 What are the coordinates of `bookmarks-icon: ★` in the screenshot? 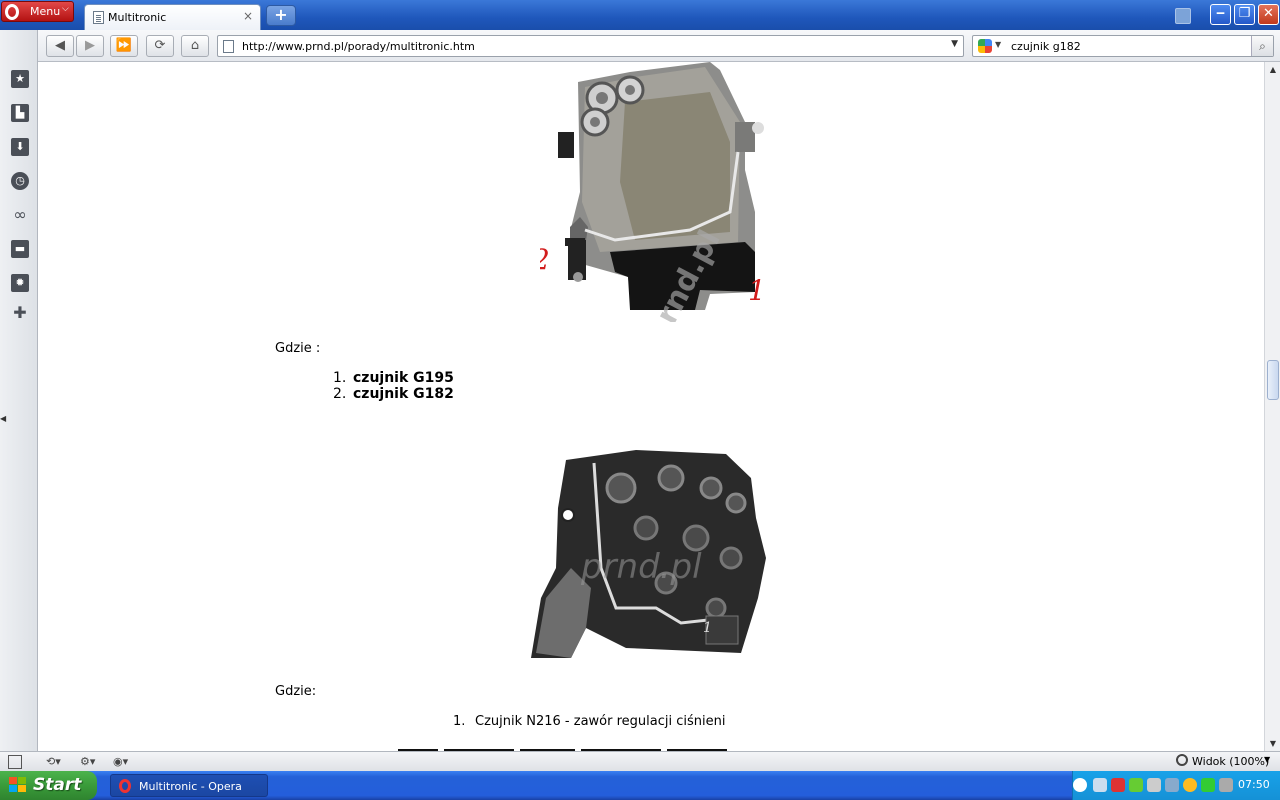 It's located at (20, 79).